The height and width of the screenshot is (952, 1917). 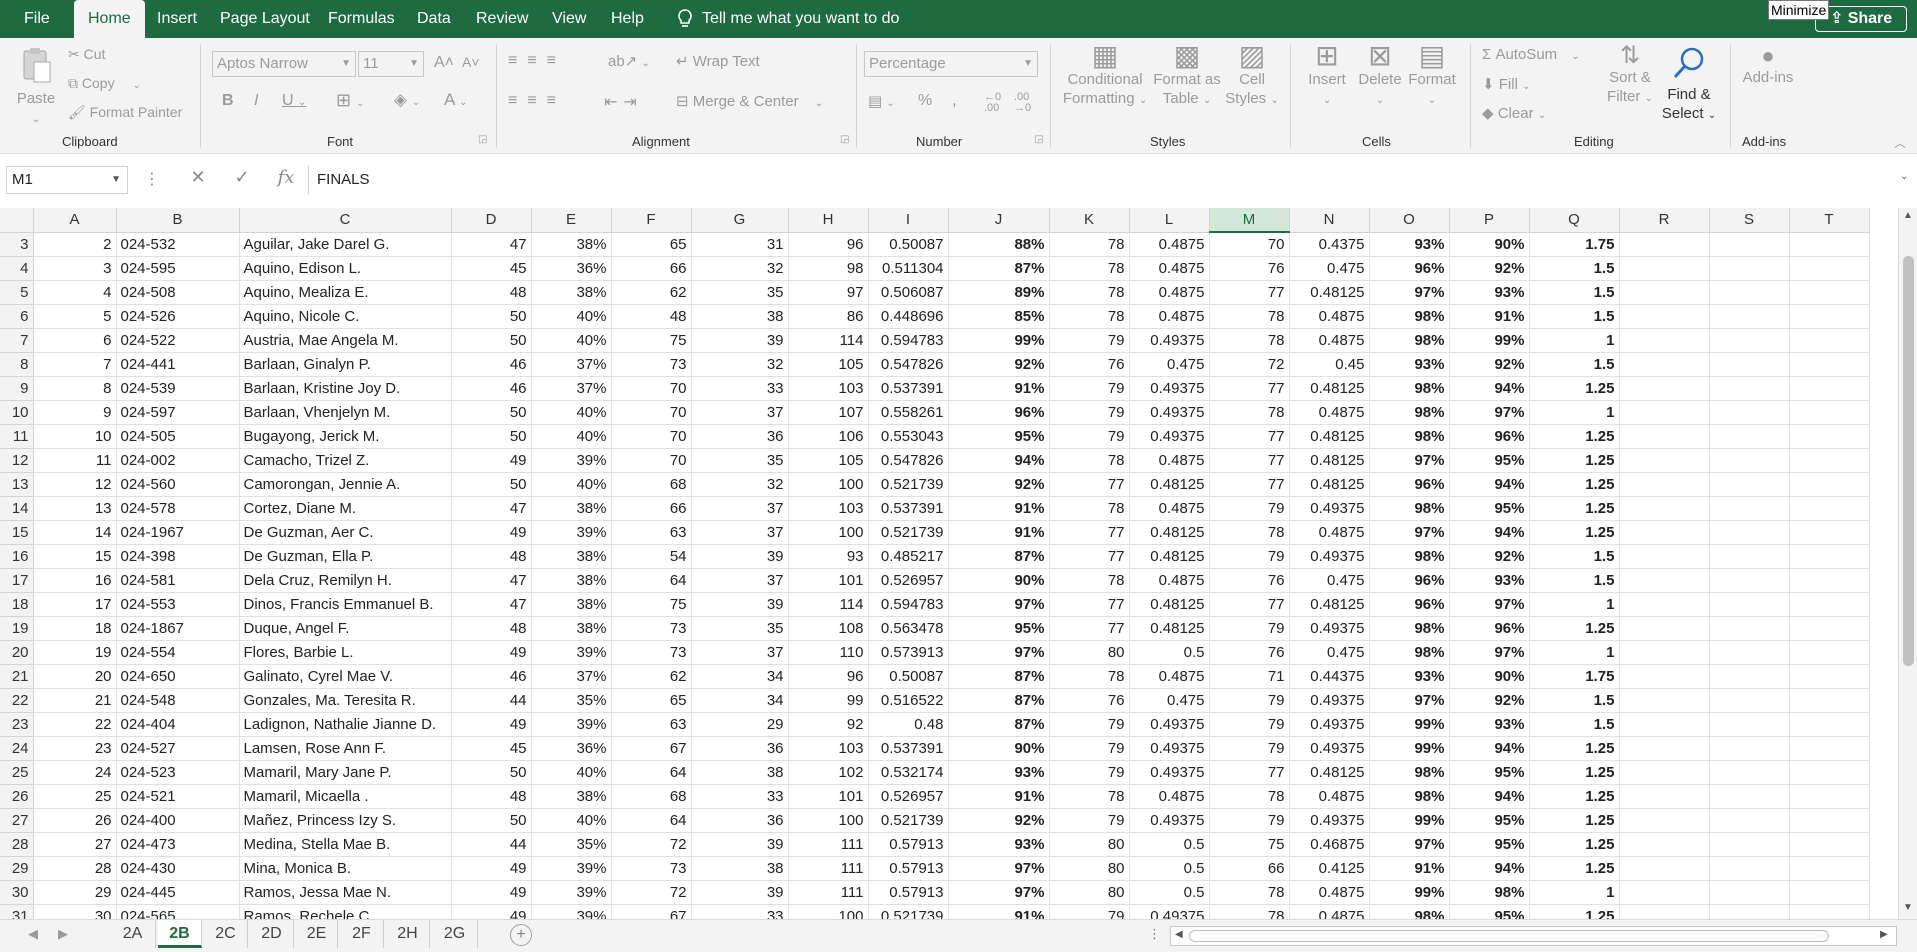 I want to click on cell: 024-505, so click(x=178, y=436).